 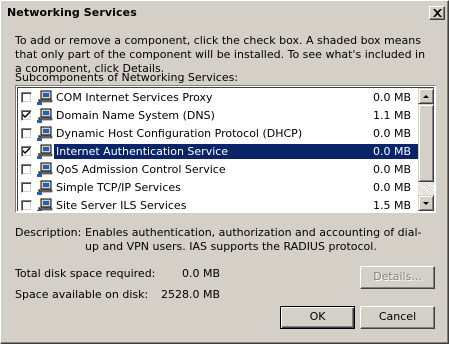 What do you see at coordinates (72, 12) in the screenshot?
I see `window-title: Networking Services` at bounding box center [72, 12].